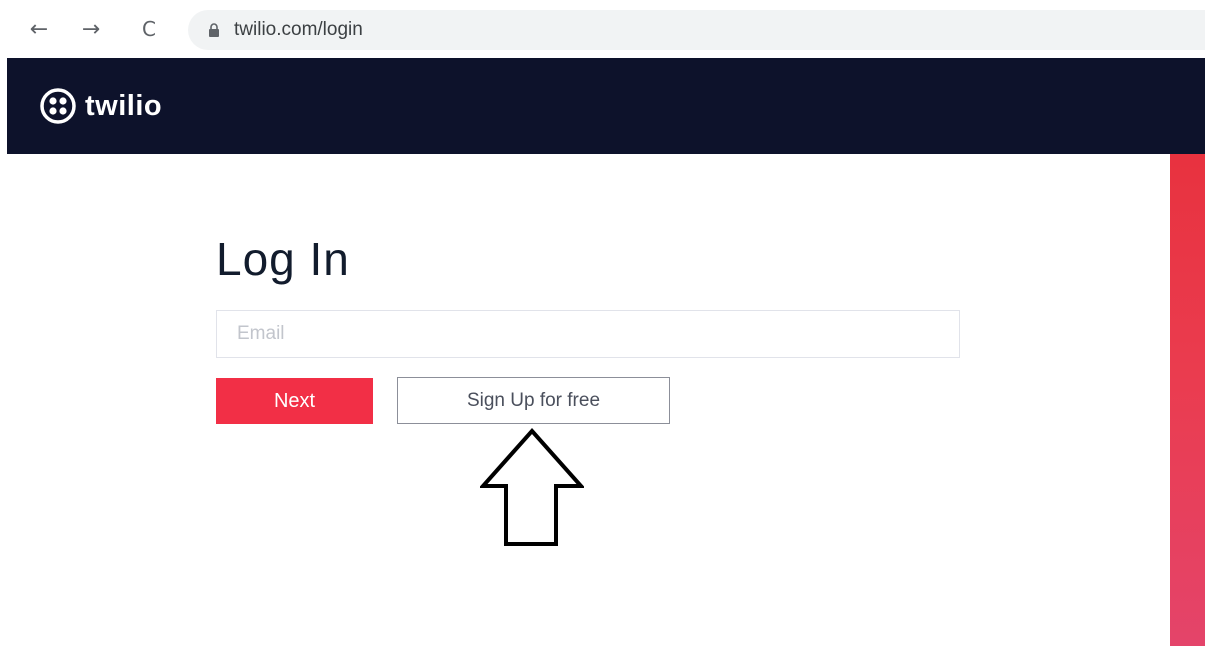 This screenshot has width=1205, height=646. What do you see at coordinates (124, 105) in the screenshot?
I see `logo-text: twilio` at bounding box center [124, 105].